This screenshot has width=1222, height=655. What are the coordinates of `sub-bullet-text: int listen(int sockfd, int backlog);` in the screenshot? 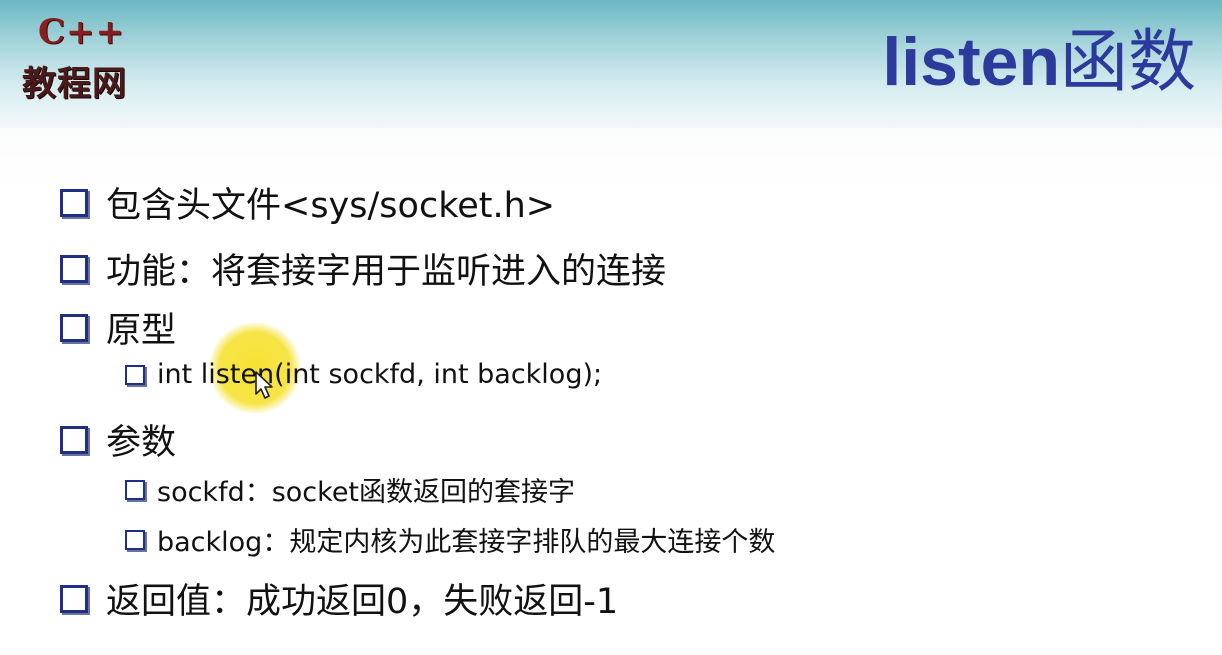 It's located at (380, 374).